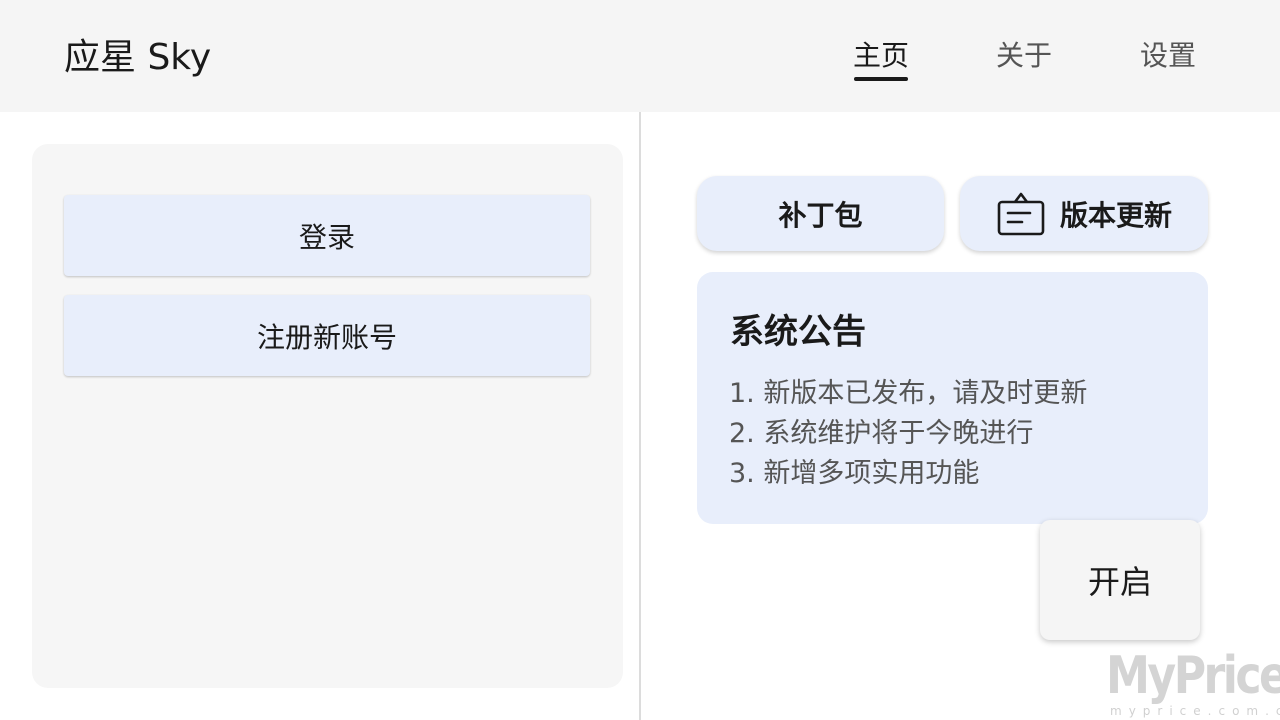  What do you see at coordinates (881, 433) in the screenshot?
I see `list-item: 2. 系统维护将于今晚进行` at bounding box center [881, 433].